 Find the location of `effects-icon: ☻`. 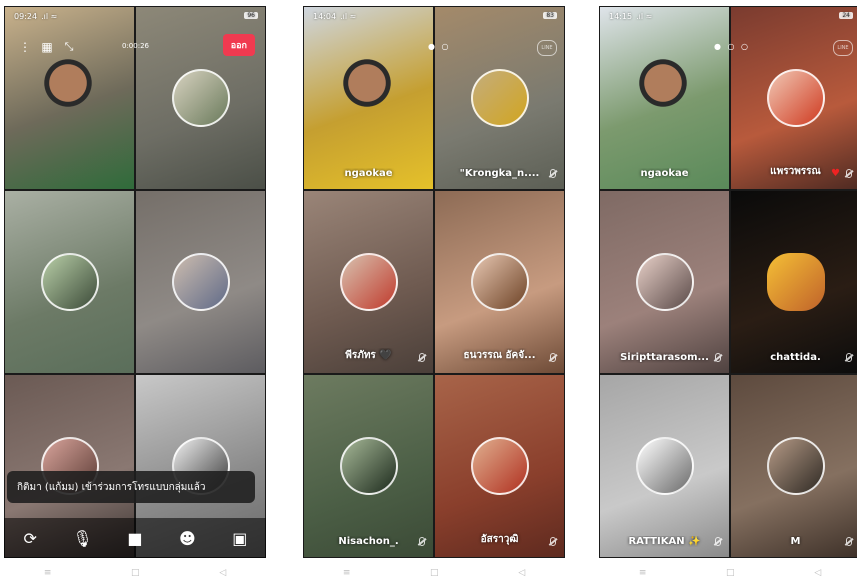

effects-icon: ☻ is located at coordinates (187, 538).